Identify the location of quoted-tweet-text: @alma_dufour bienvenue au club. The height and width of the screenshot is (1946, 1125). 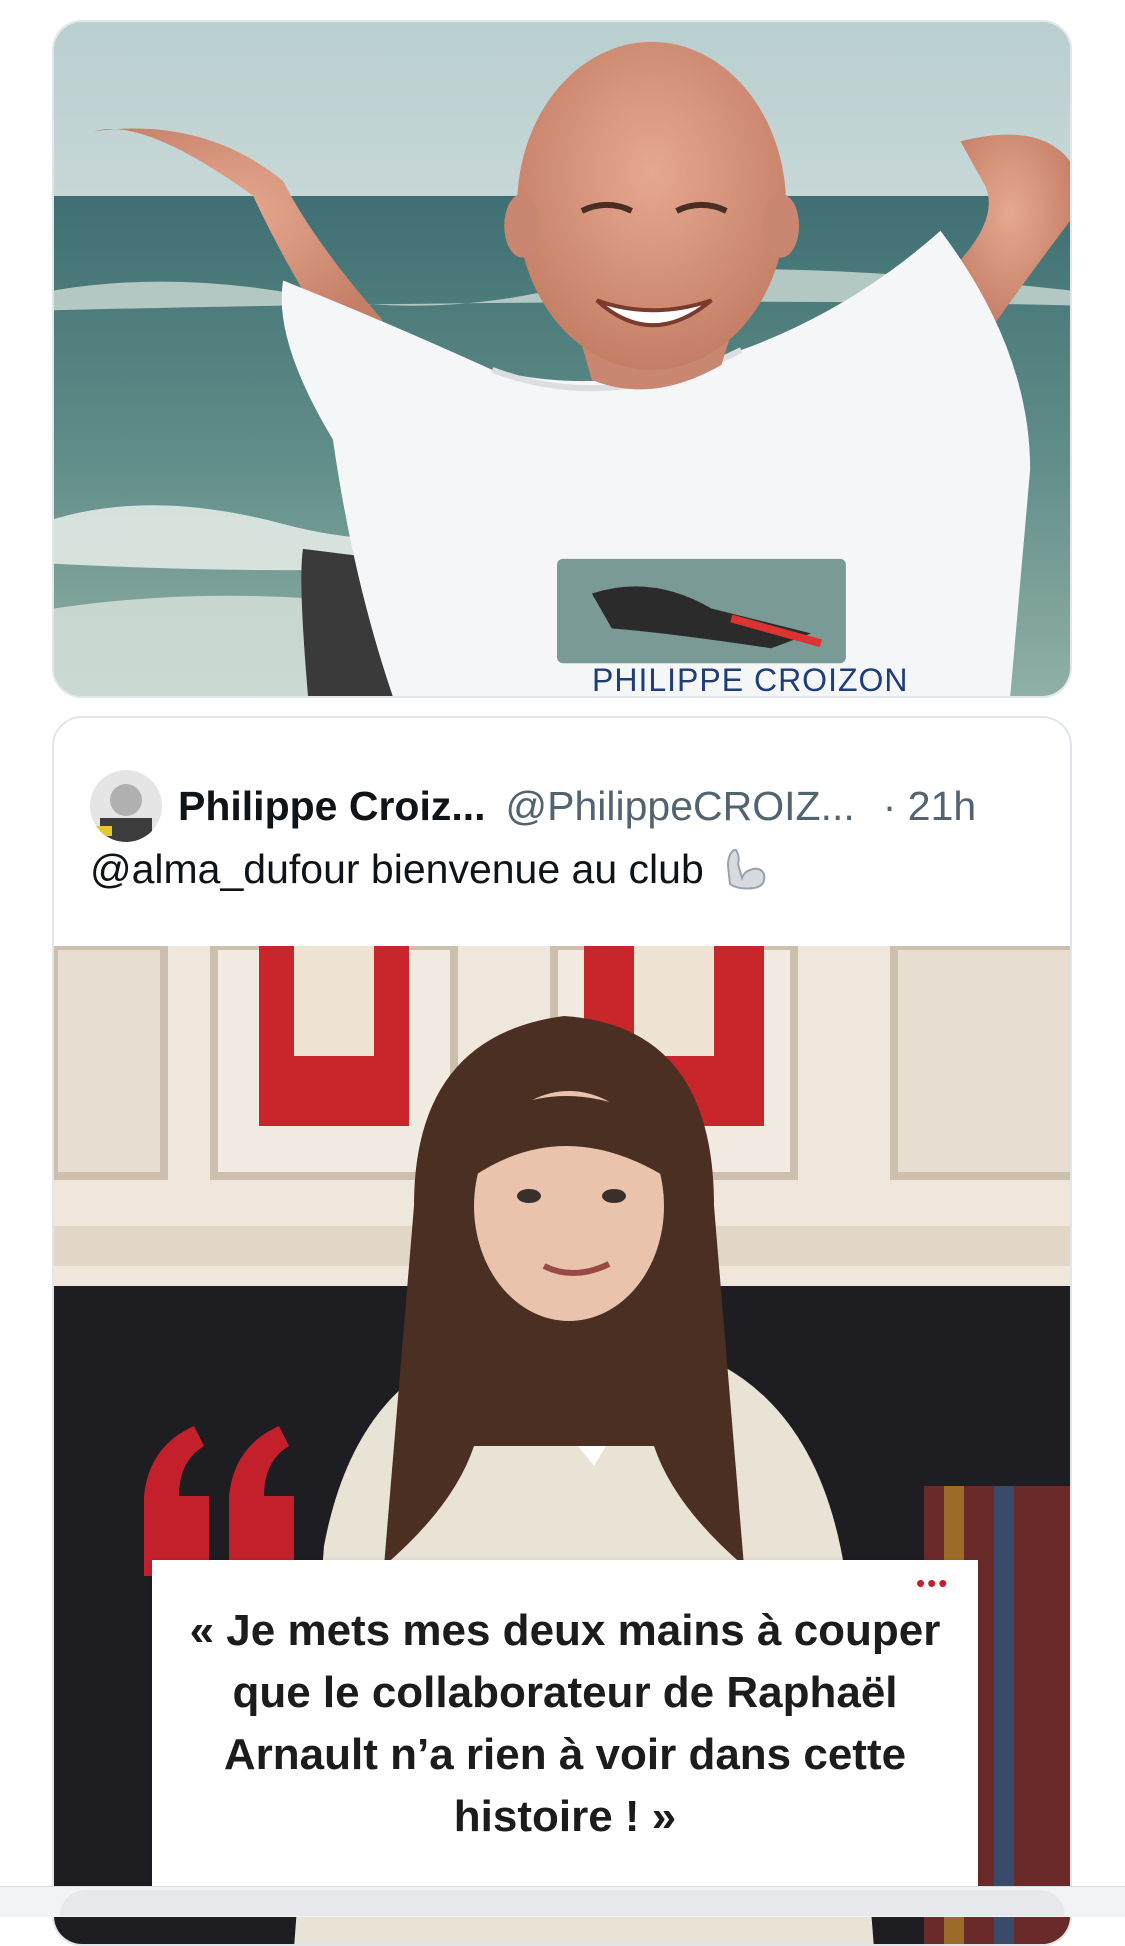
(397, 868).